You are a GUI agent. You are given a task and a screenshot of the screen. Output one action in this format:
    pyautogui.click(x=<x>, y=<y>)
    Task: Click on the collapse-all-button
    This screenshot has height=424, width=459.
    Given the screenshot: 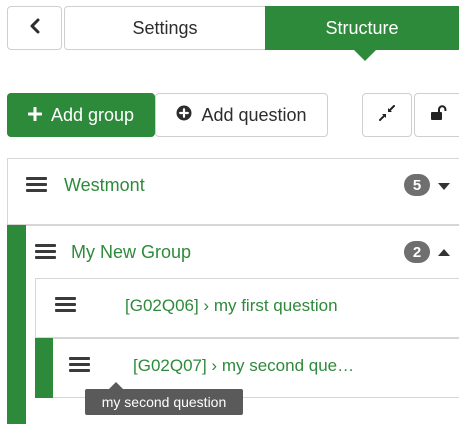 What is the action you would take?
    pyautogui.click(x=387, y=115)
    